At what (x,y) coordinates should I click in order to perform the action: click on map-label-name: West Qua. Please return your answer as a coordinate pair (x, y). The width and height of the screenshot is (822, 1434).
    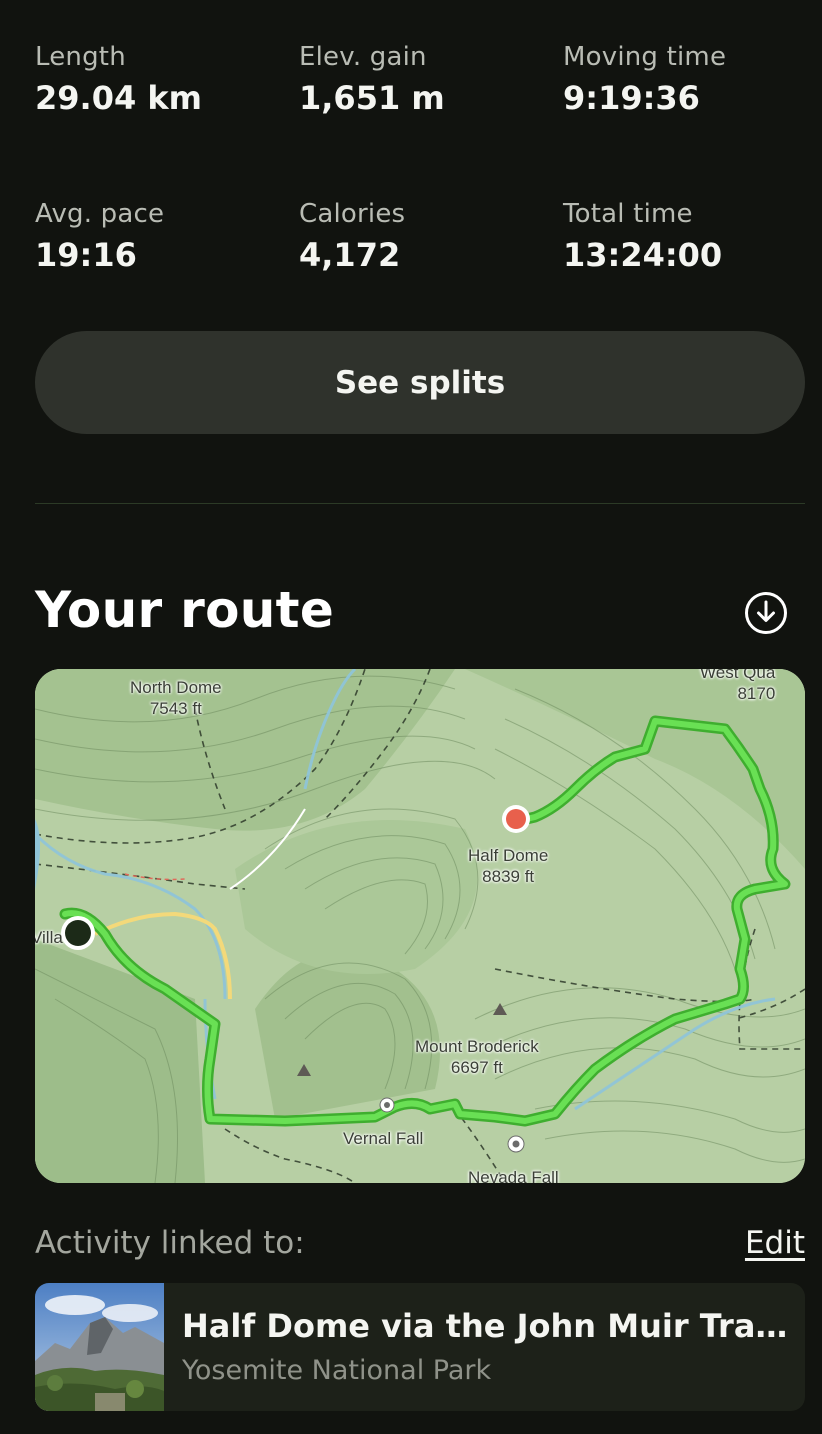
    Looking at the image, I should click on (738, 675).